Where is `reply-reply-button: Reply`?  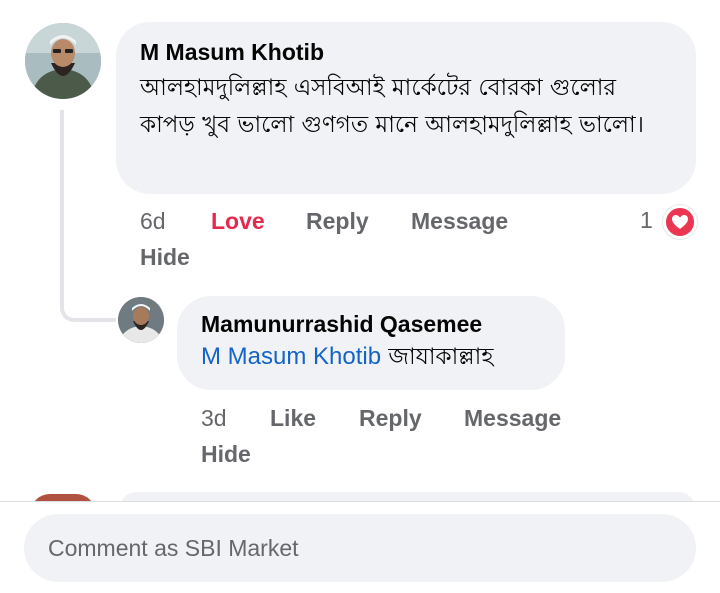
reply-reply-button: Reply is located at coordinates (390, 418).